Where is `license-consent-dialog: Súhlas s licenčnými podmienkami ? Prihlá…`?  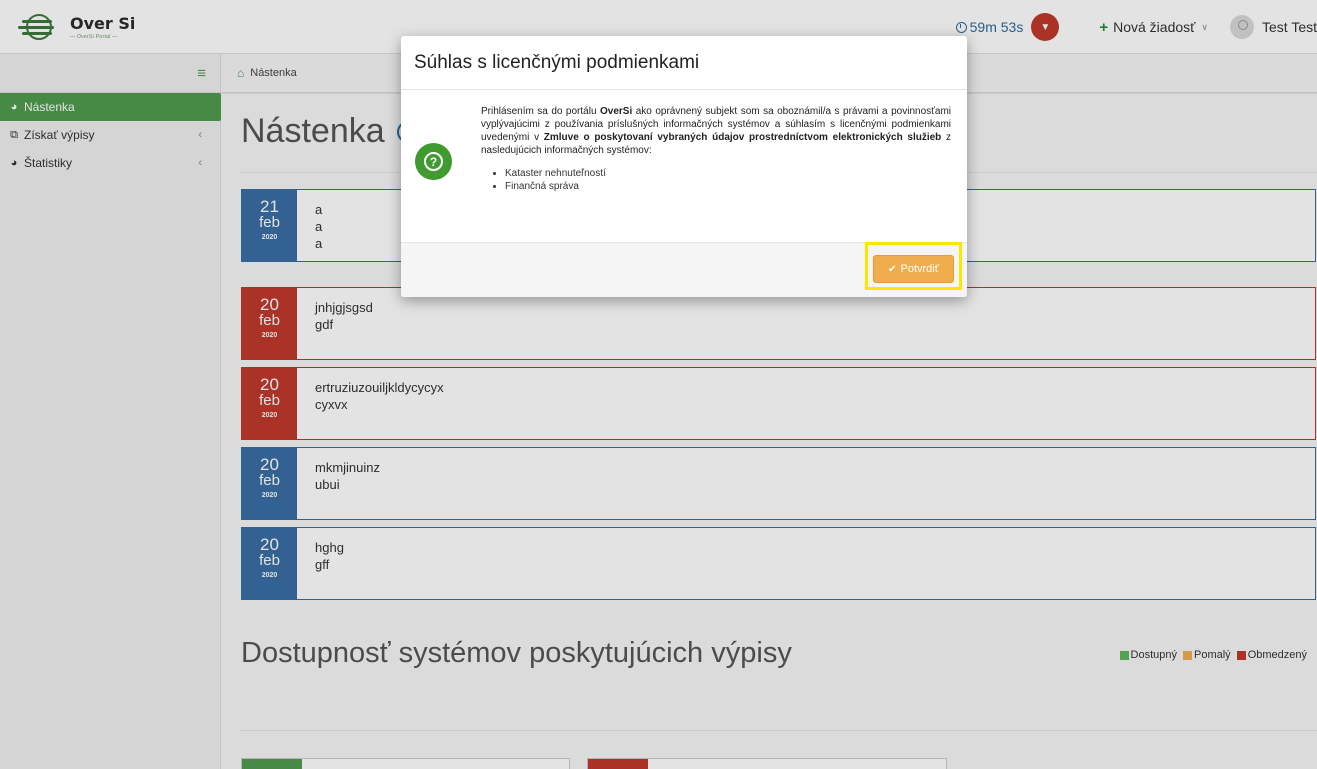
license-consent-dialog: Súhlas s licenčnými podmienkami ? Prihlá… is located at coordinates (684, 166).